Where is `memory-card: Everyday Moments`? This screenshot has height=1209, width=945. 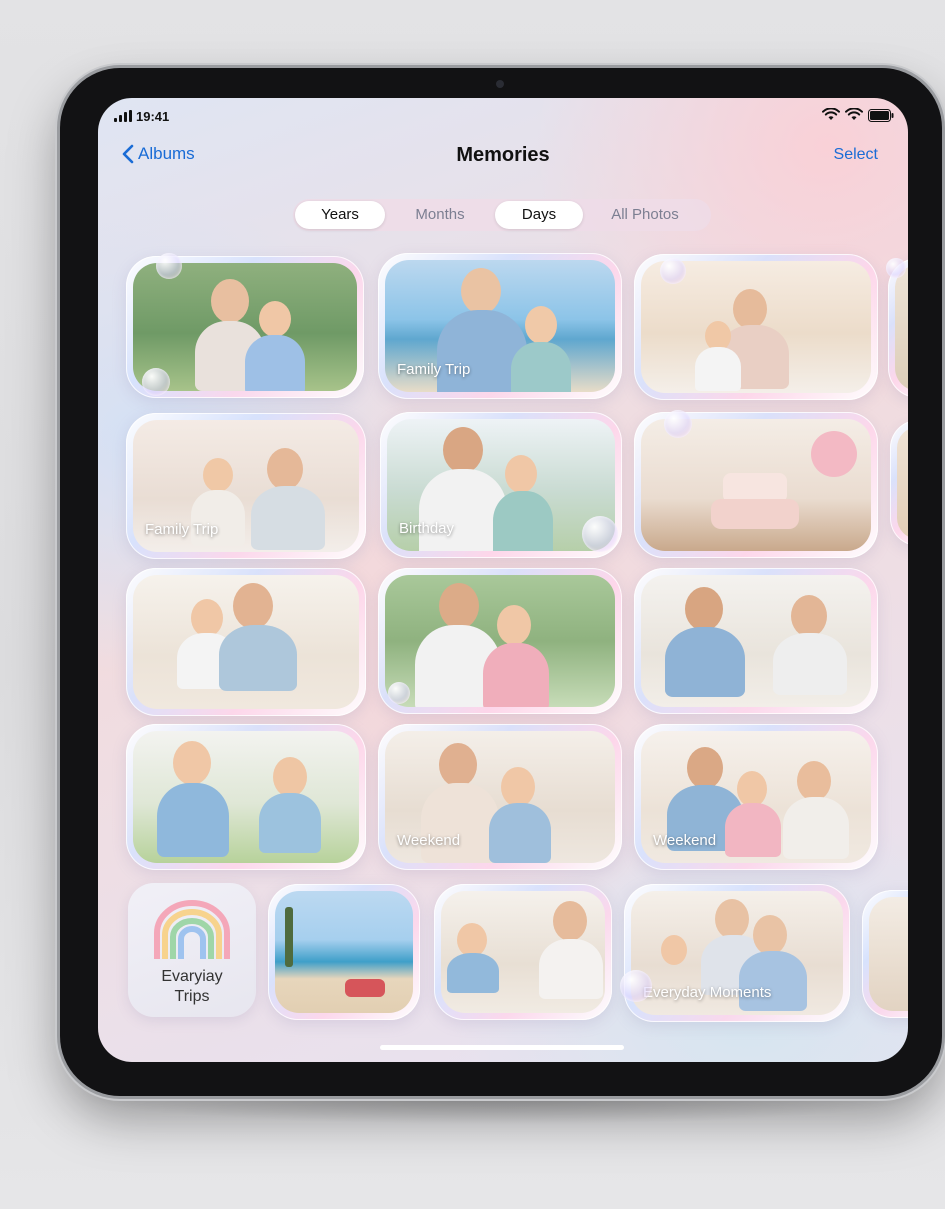
memory-card: Everyday Moments is located at coordinates (737, 953).